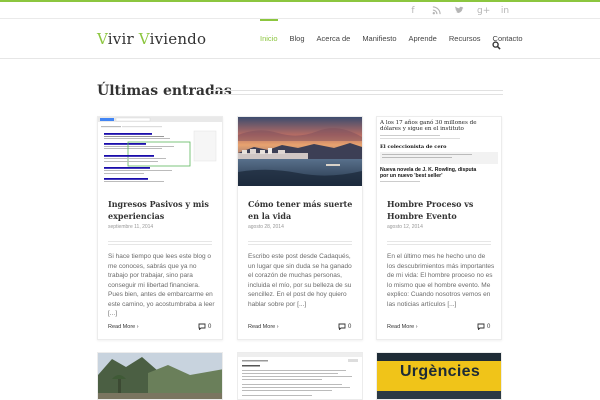 The width and height of the screenshot is (600, 400). I want to click on nav-item-manifiesto: Manifiesto, so click(379, 39).